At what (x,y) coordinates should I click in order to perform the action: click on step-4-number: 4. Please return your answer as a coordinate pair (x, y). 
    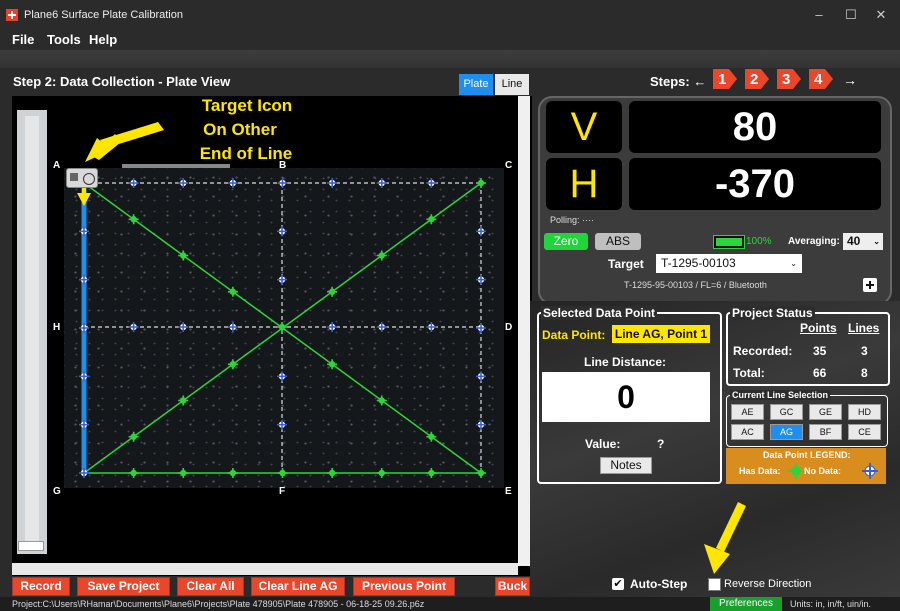
    Looking at the image, I should click on (818, 79).